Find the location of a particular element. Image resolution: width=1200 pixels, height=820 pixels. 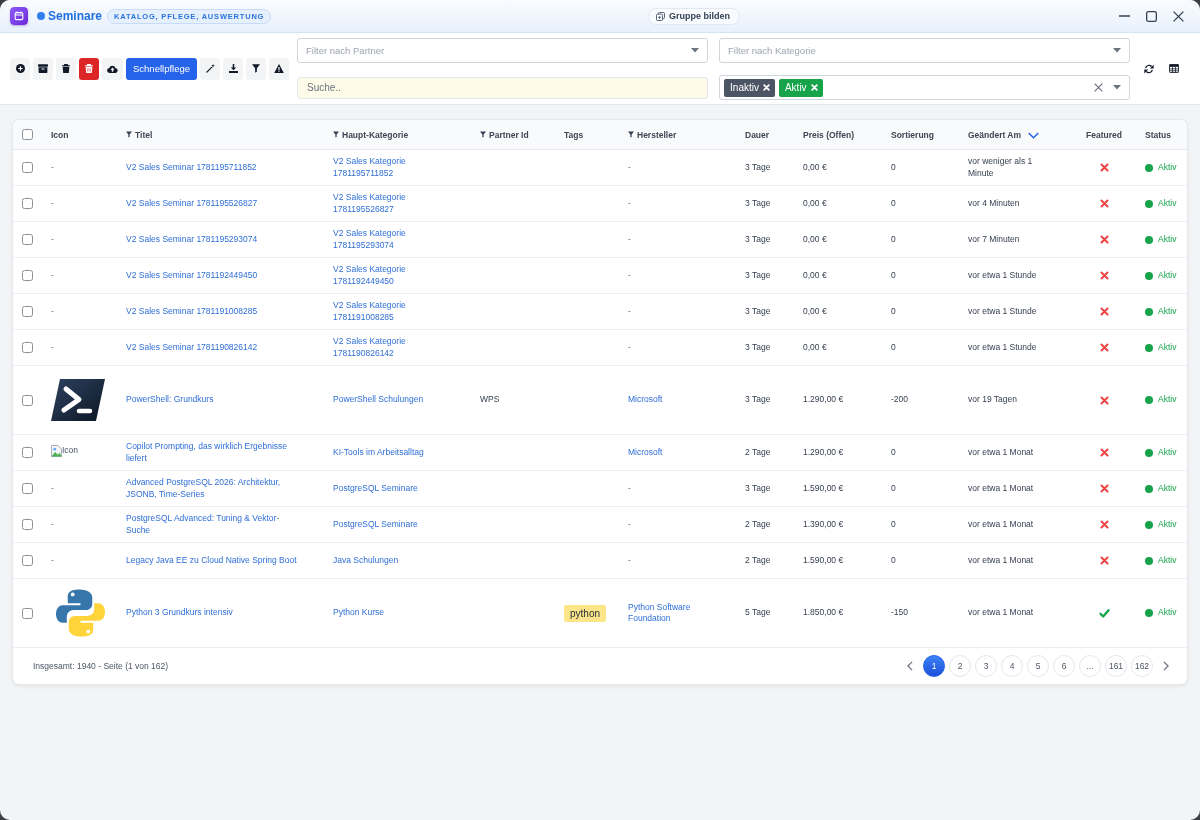

page-button: 161 is located at coordinates (1116, 666).